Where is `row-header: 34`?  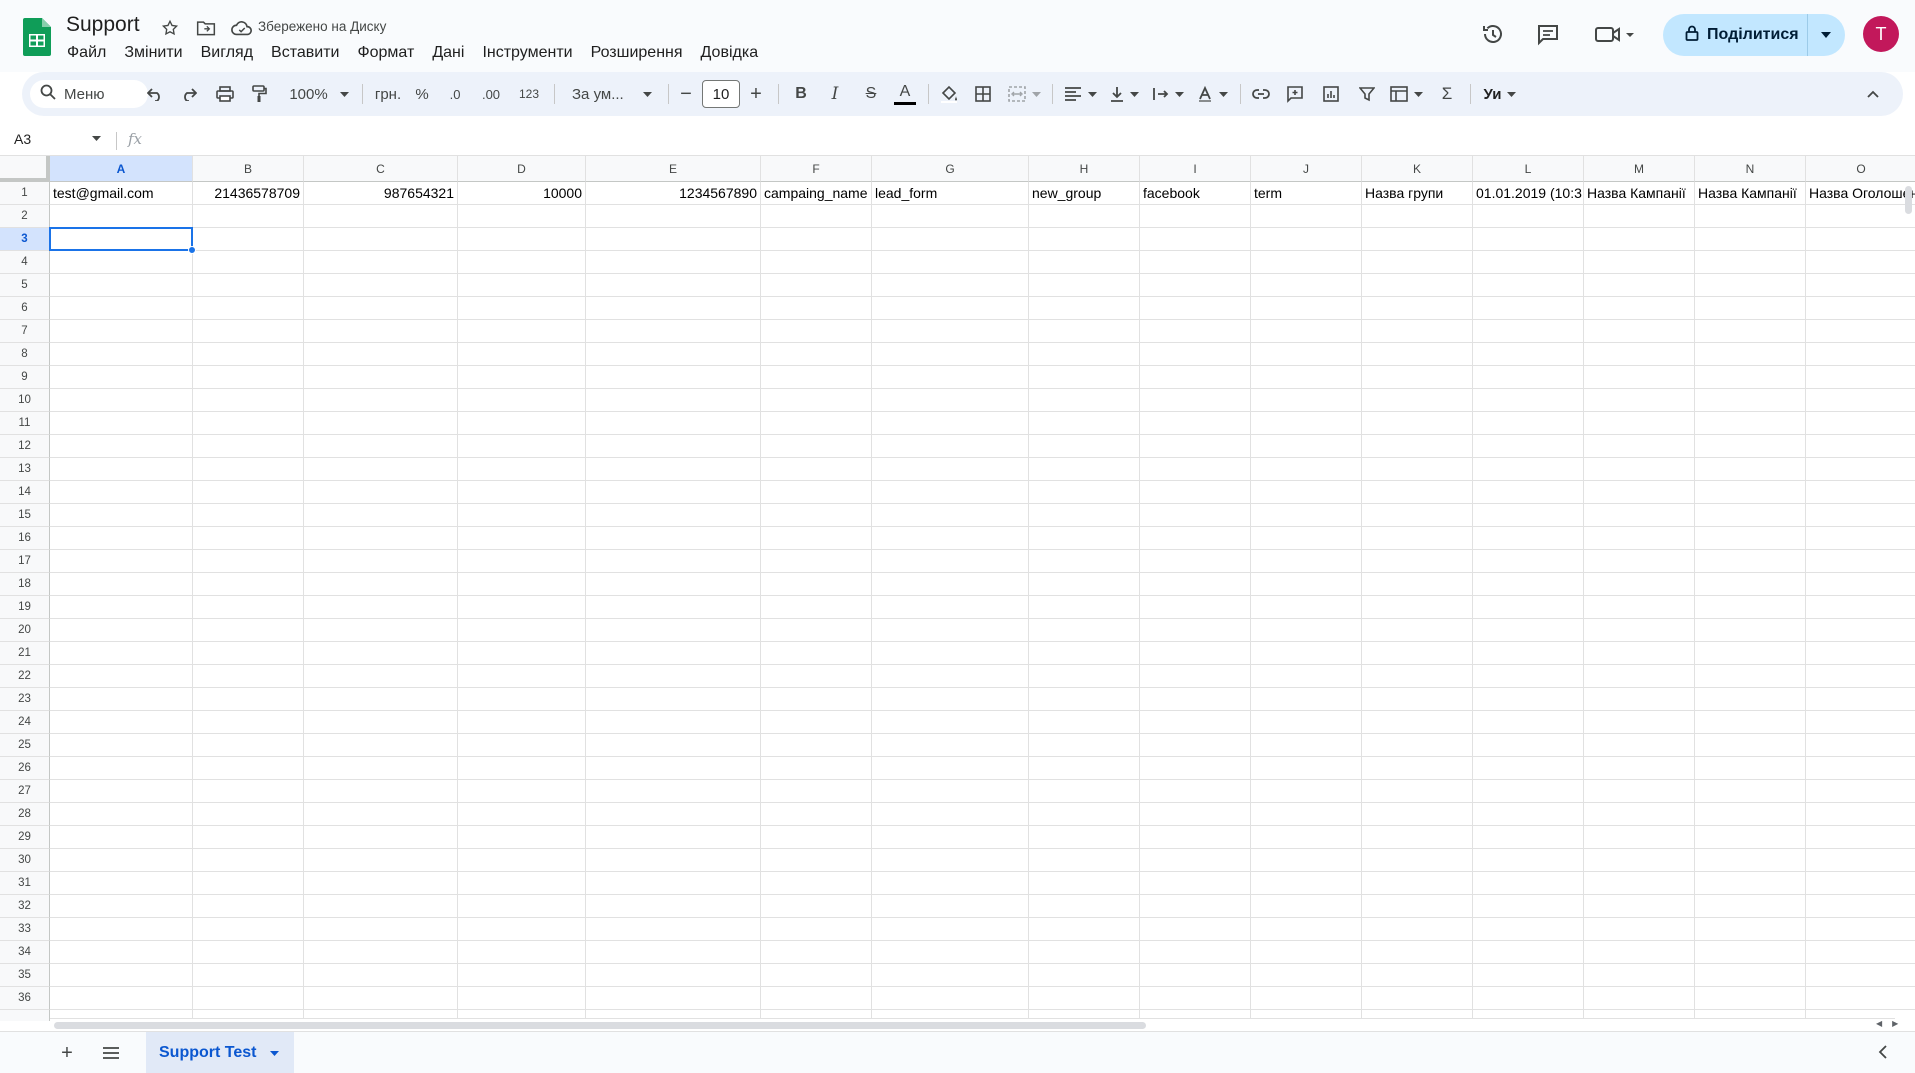 row-header: 34 is located at coordinates (25, 952).